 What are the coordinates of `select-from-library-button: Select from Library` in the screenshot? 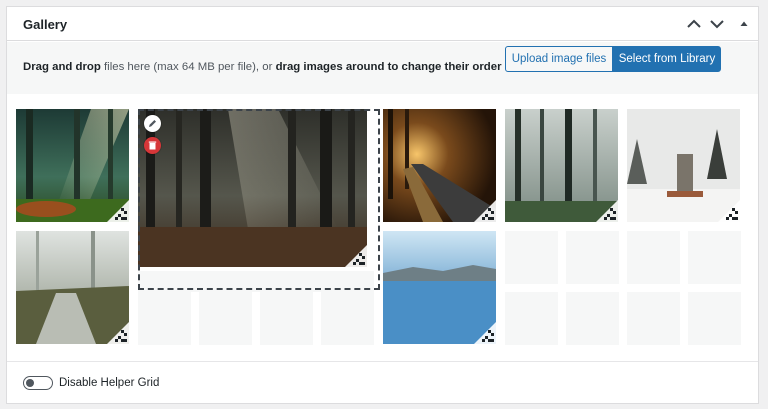 It's located at (667, 59).